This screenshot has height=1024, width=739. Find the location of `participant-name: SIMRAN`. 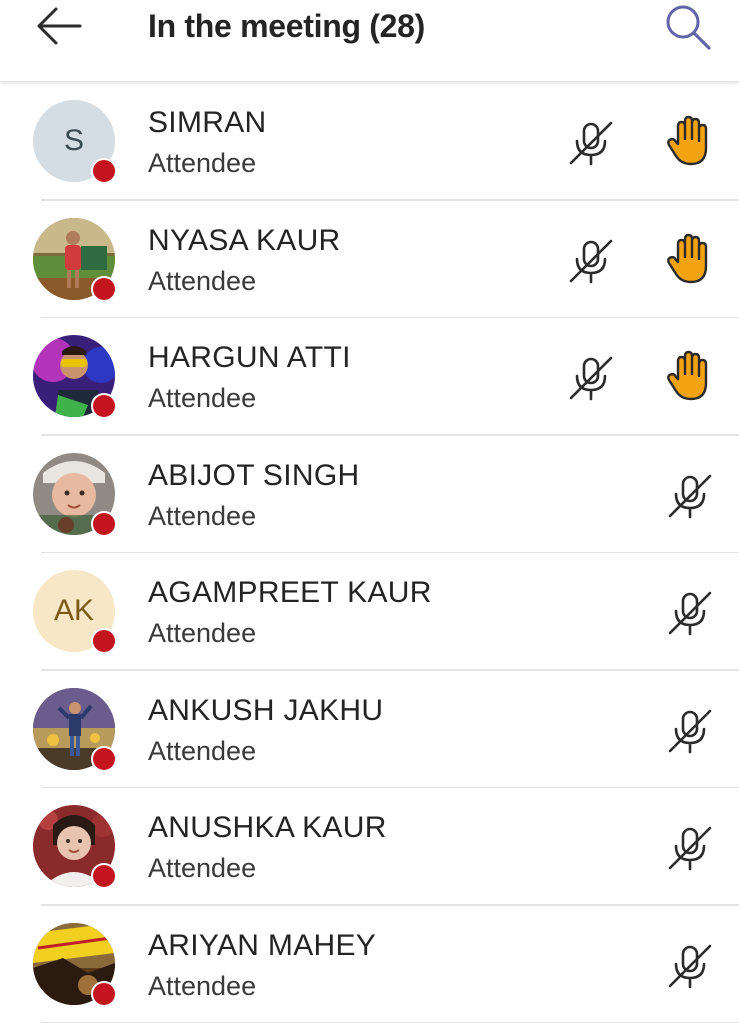

participant-name: SIMRAN is located at coordinates (207, 122).